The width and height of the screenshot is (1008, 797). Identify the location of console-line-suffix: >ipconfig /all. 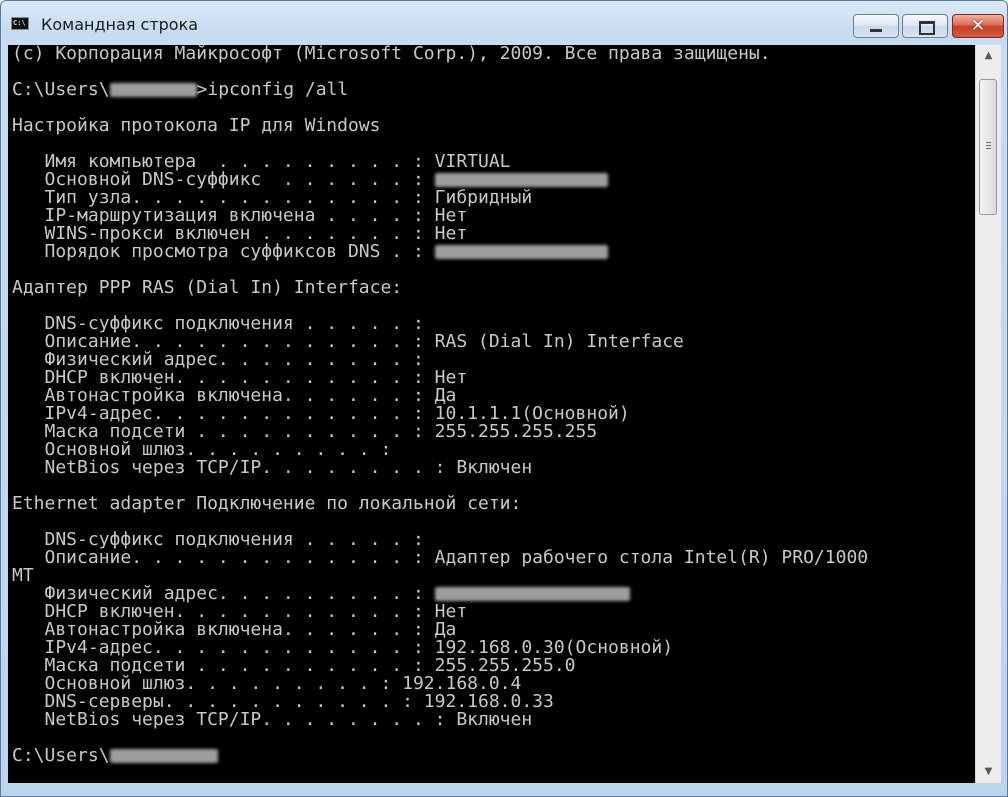
(272, 89).